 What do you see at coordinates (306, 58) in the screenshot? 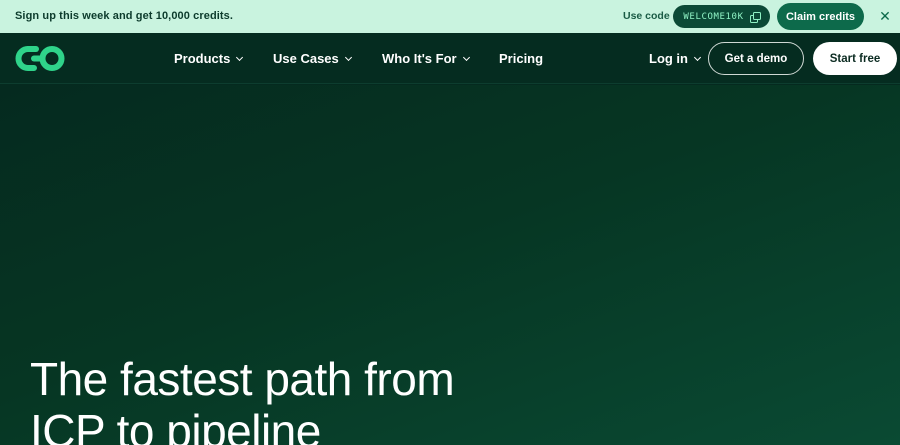
I see `nav-use-cases-label: Use Cases` at bounding box center [306, 58].